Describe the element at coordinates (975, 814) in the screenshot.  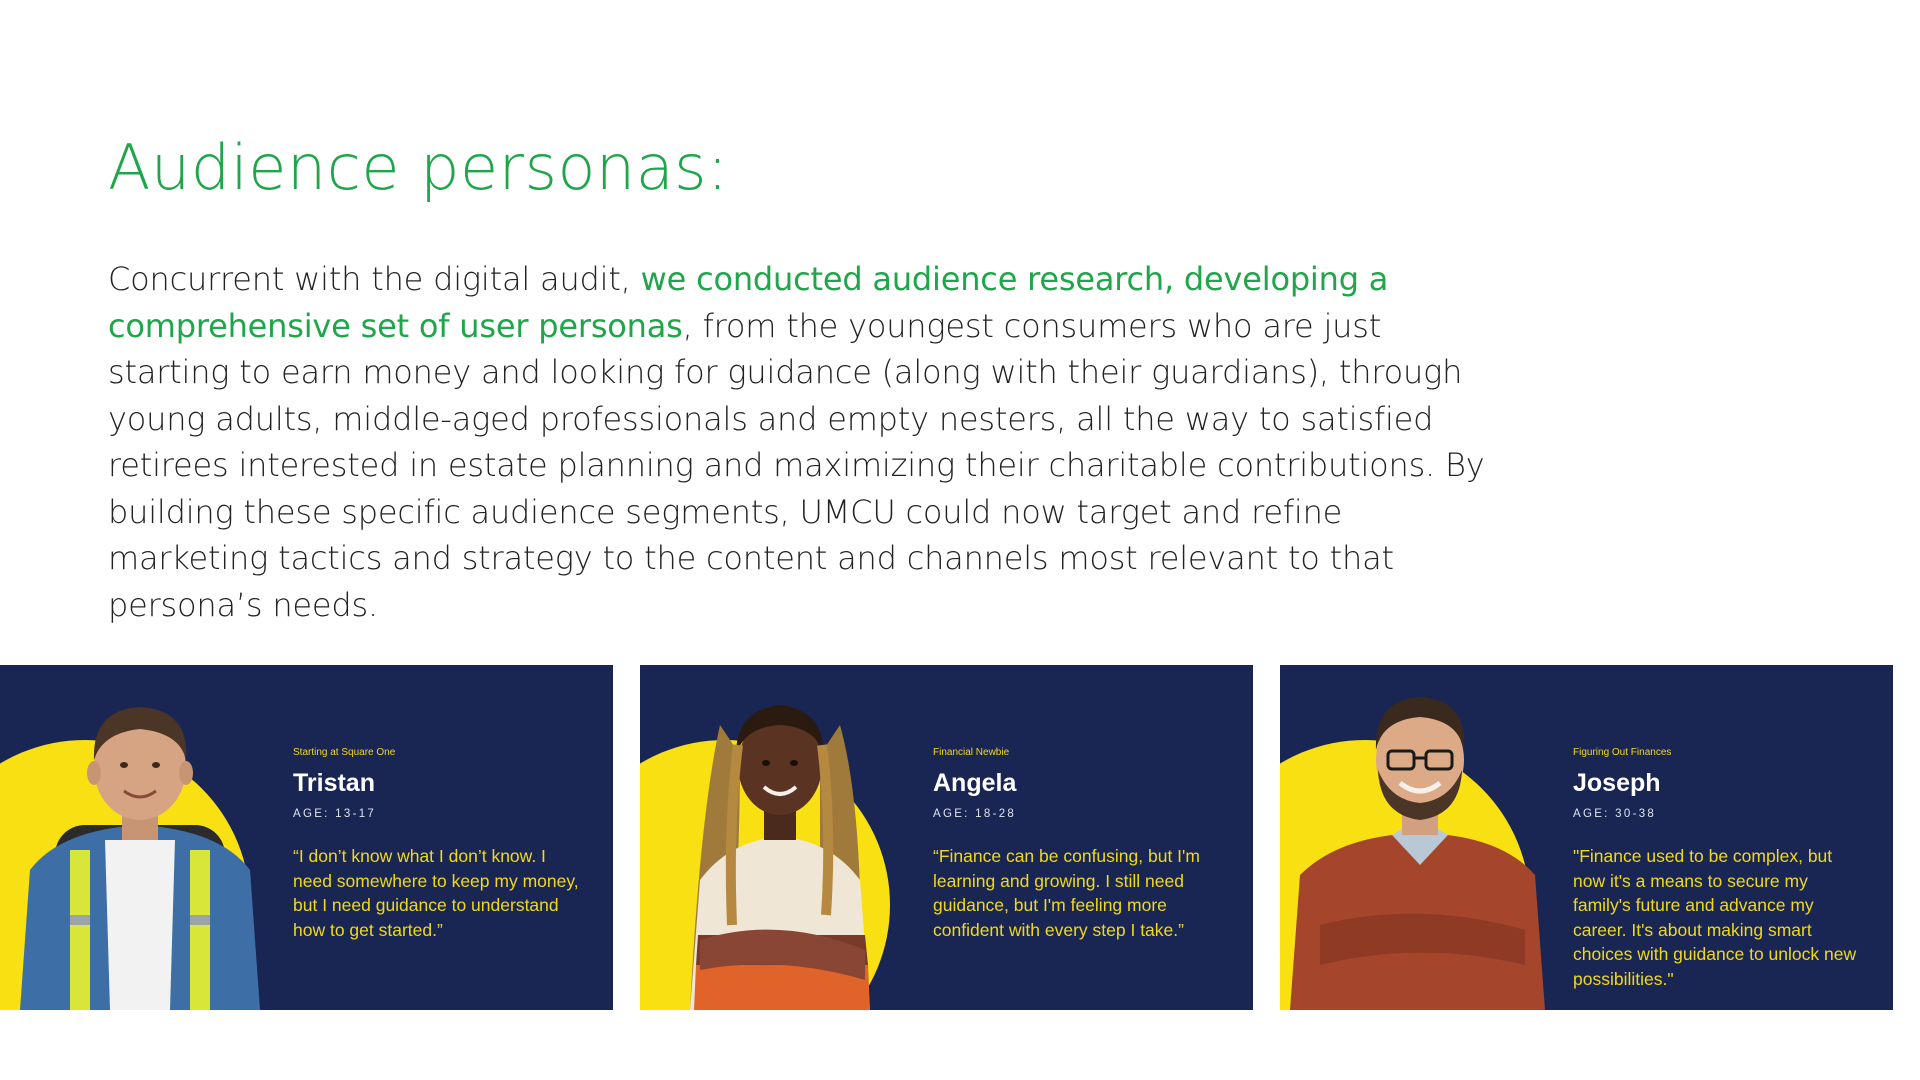
I see `persona-age: AGE: 18-28` at that location.